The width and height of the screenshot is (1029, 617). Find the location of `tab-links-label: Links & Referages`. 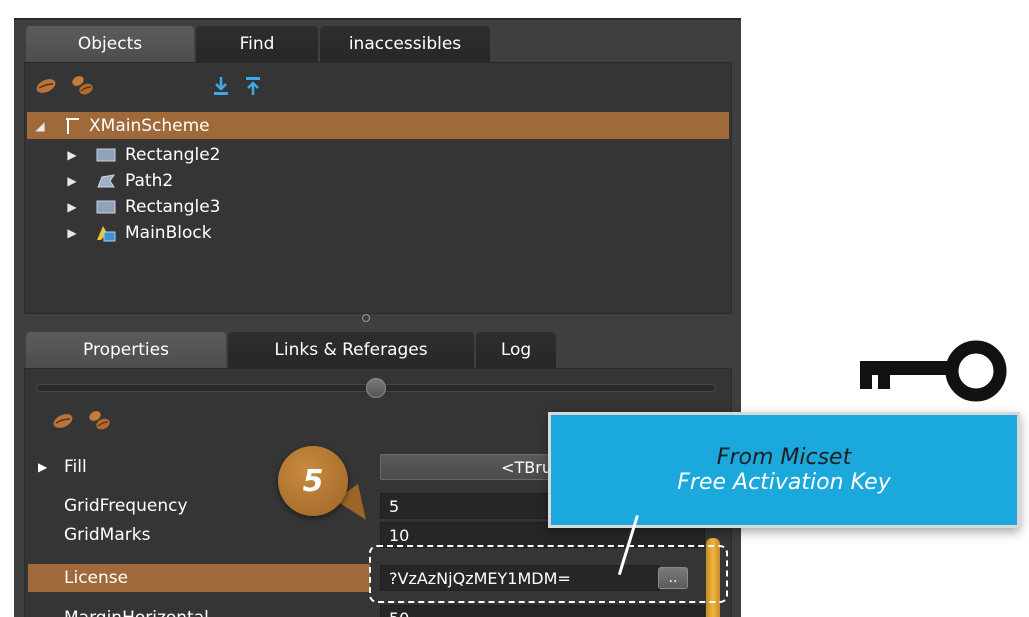

tab-links-label: Links & Referages is located at coordinates (351, 350).